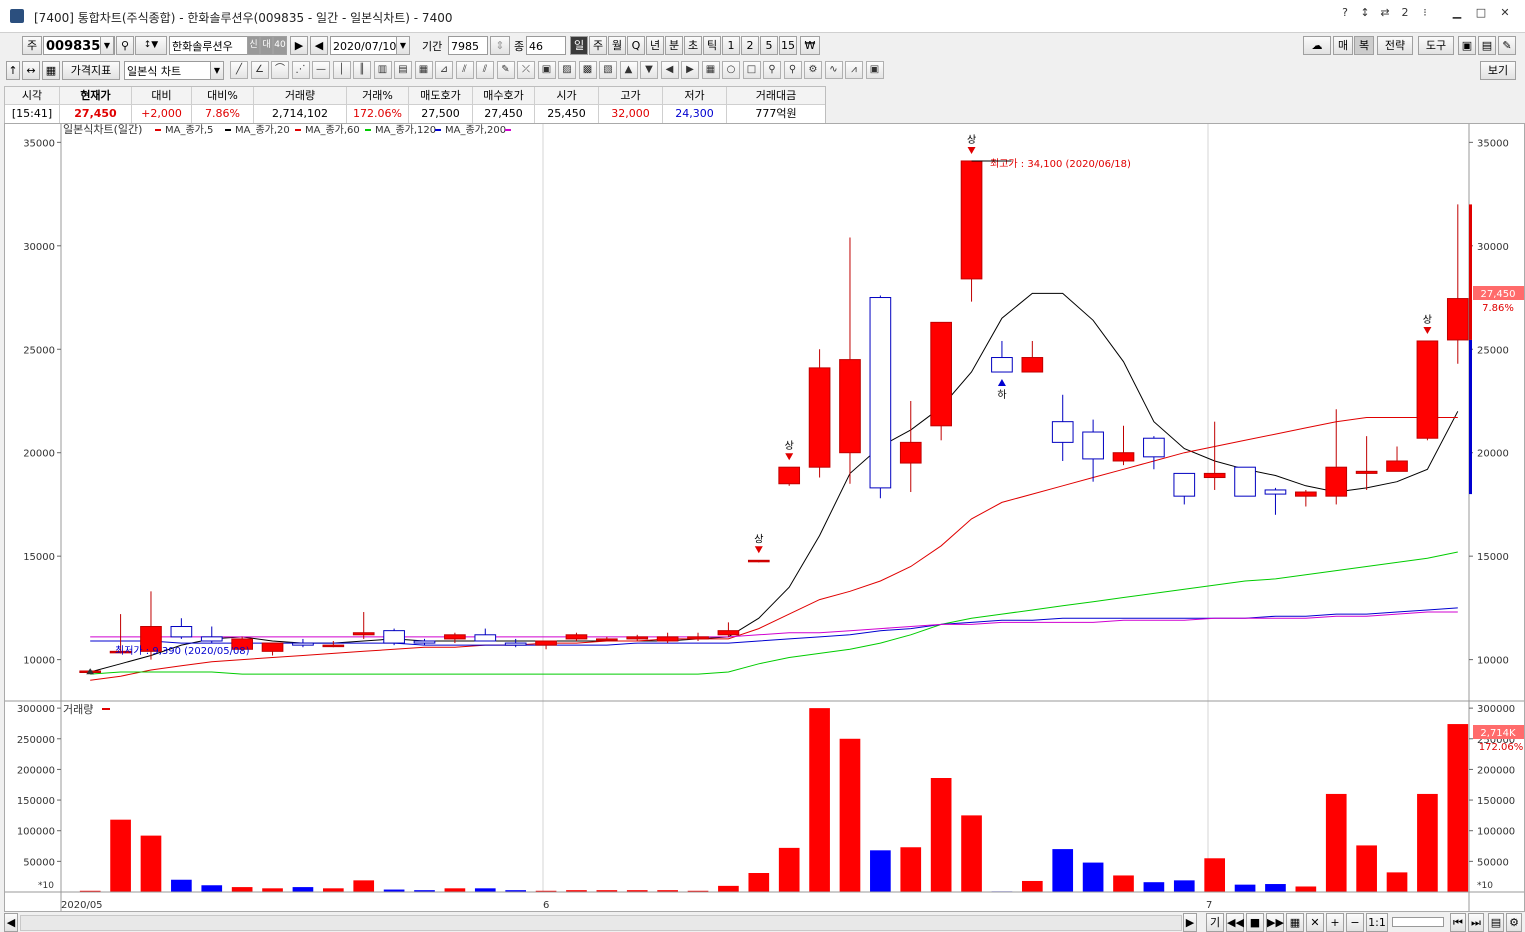 Image resolution: width=1525 pixels, height=932 pixels. What do you see at coordinates (300, 70) in the screenshot?
I see `tool-fan-icon: ⋰` at bounding box center [300, 70].